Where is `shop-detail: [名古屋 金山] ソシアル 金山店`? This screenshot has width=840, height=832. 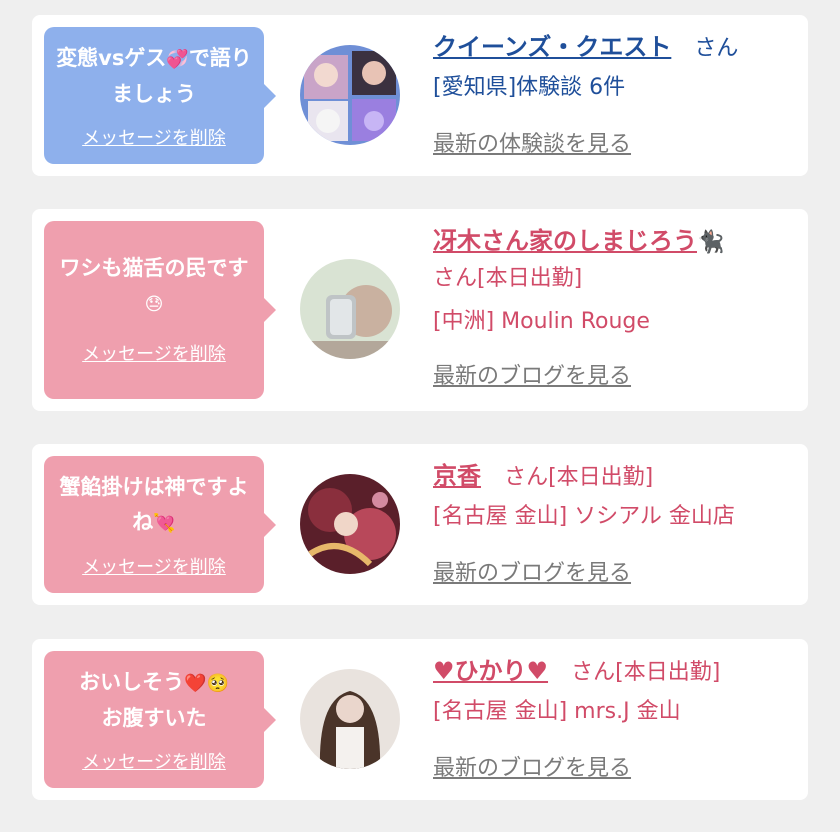
shop-detail: [名古屋 金山] ソシアル 金山店 is located at coordinates (584, 516).